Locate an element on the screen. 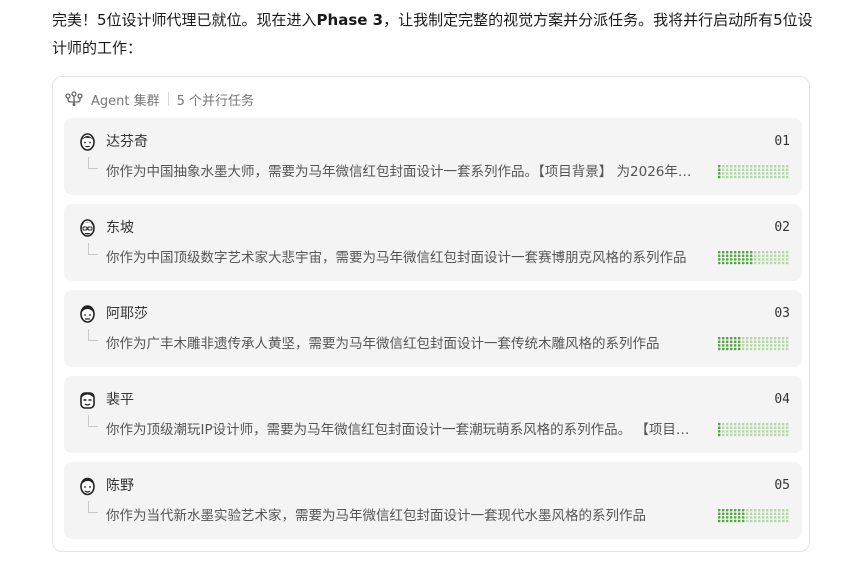  message-phase-label: Phase 3 is located at coordinates (350, 20).